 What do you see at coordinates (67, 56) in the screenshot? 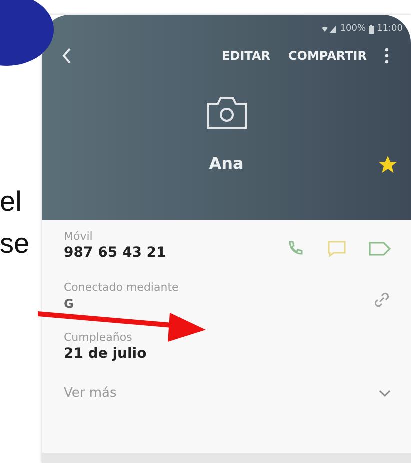
I see `back-icon` at bounding box center [67, 56].